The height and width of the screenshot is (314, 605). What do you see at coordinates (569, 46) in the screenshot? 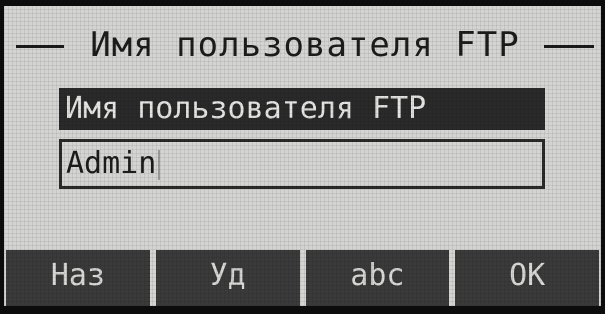
I see `title-divider-right` at bounding box center [569, 46].